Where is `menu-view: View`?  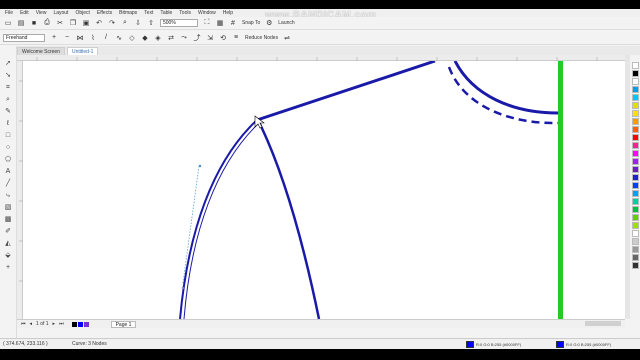
menu-view: View is located at coordinates (41, 13).